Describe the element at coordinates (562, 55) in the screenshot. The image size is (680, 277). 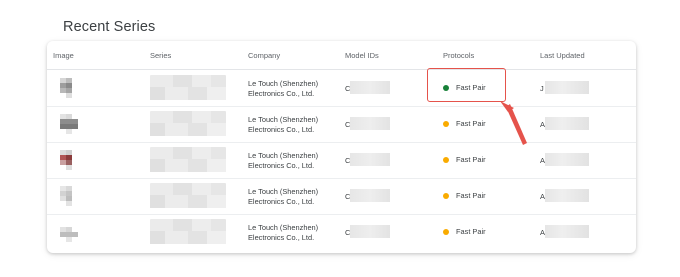
I see `column-header-last-updated: Last Updated` at that location.